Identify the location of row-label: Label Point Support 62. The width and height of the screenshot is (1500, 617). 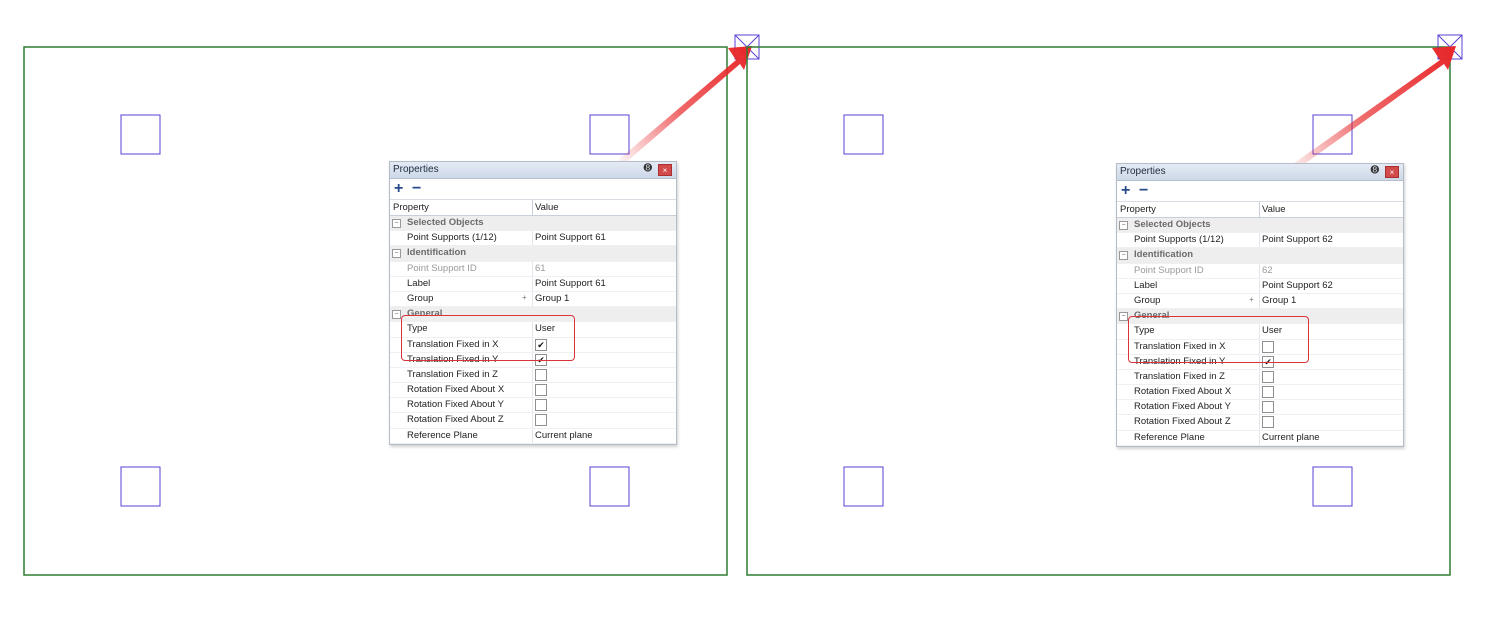
(1260, 286).